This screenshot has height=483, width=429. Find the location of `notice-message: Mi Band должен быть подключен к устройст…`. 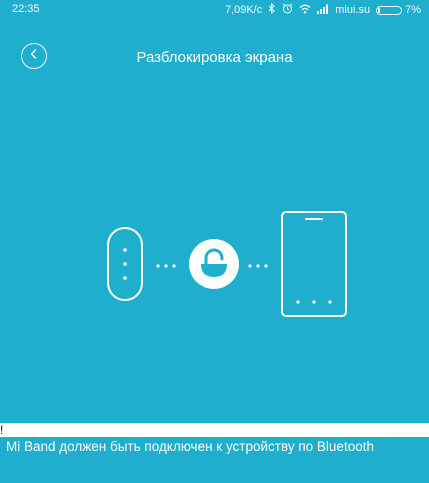

notice-message: Mi Band должен быть подключен к устройст… is located at coordinates (214, 447).